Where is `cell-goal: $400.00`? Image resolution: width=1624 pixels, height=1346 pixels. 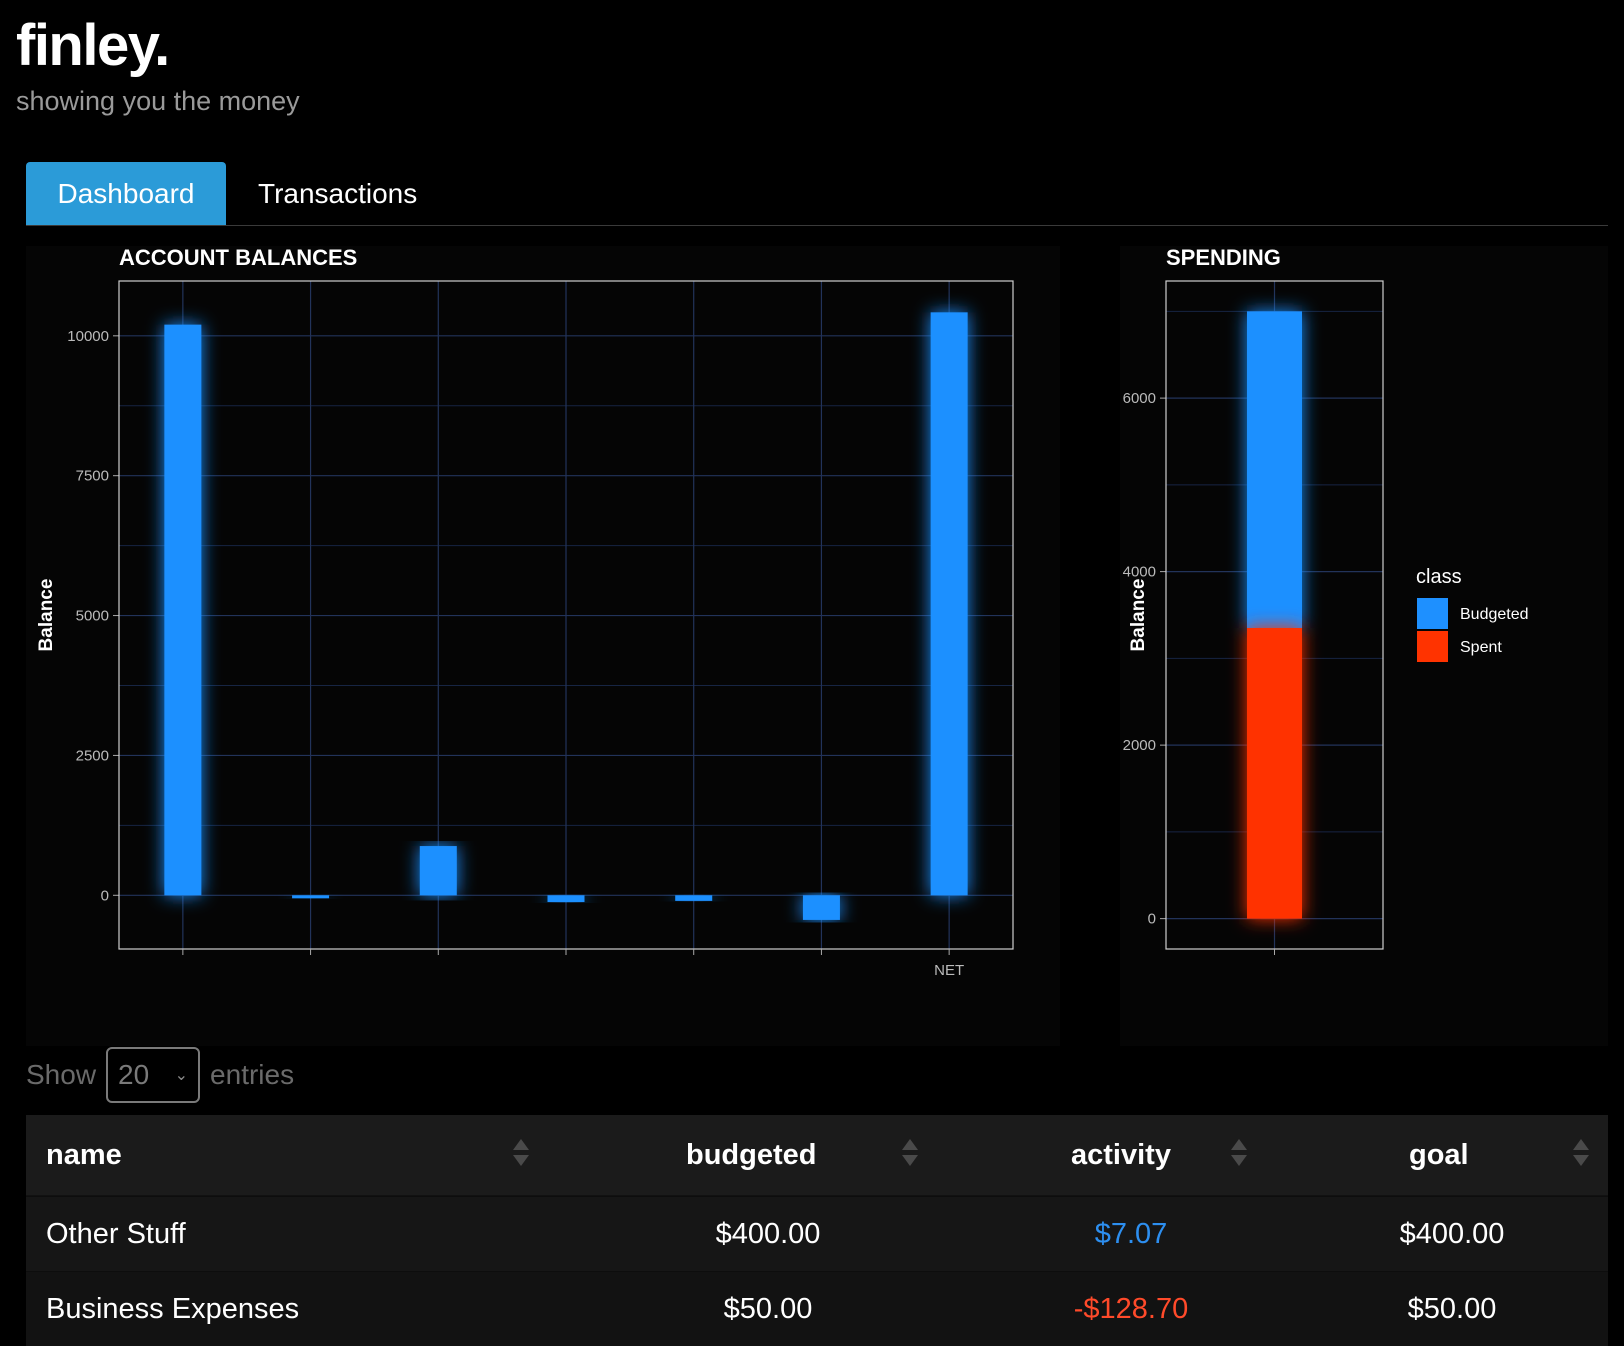 cell-goal: $400.00 is located at coordinates (1452, 1234).